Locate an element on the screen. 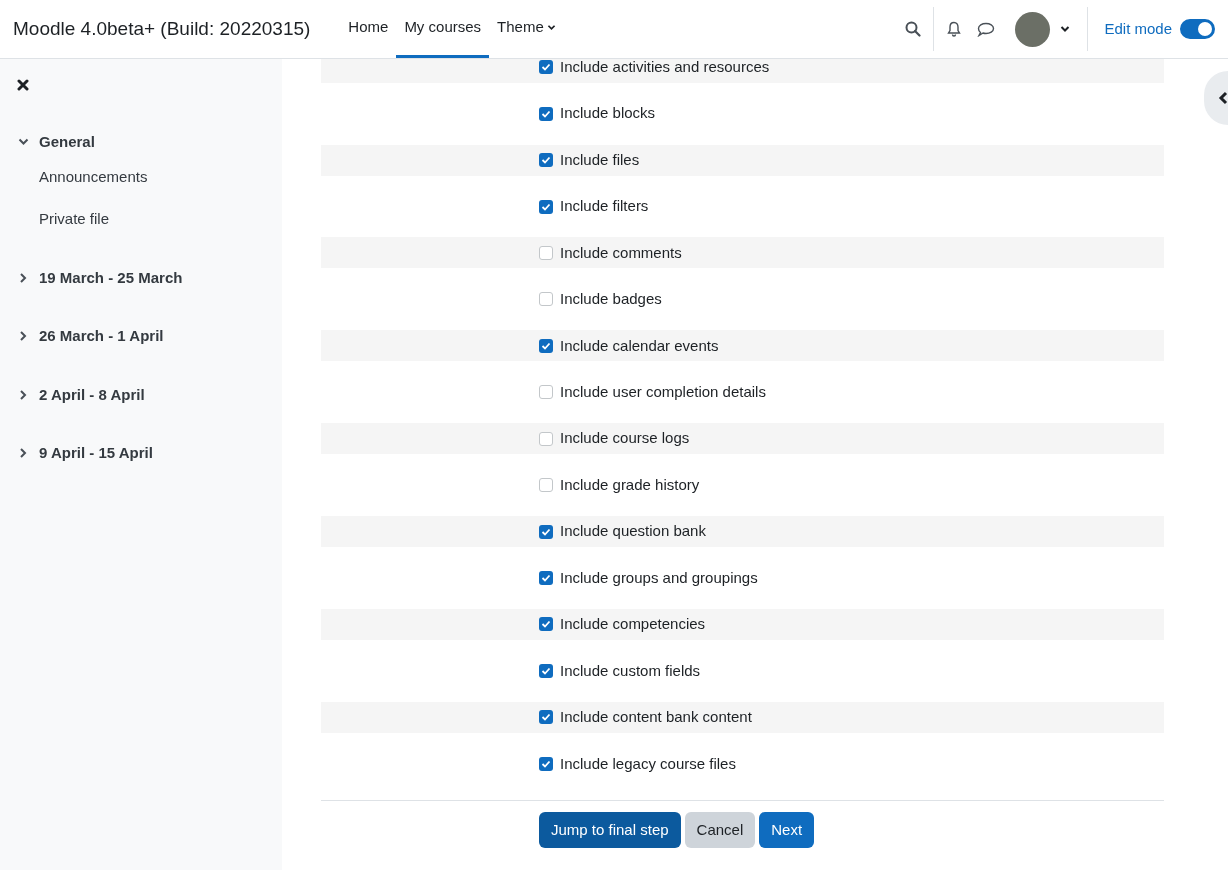  checkbox-label: Include comments is located at coordinates (621, 252).